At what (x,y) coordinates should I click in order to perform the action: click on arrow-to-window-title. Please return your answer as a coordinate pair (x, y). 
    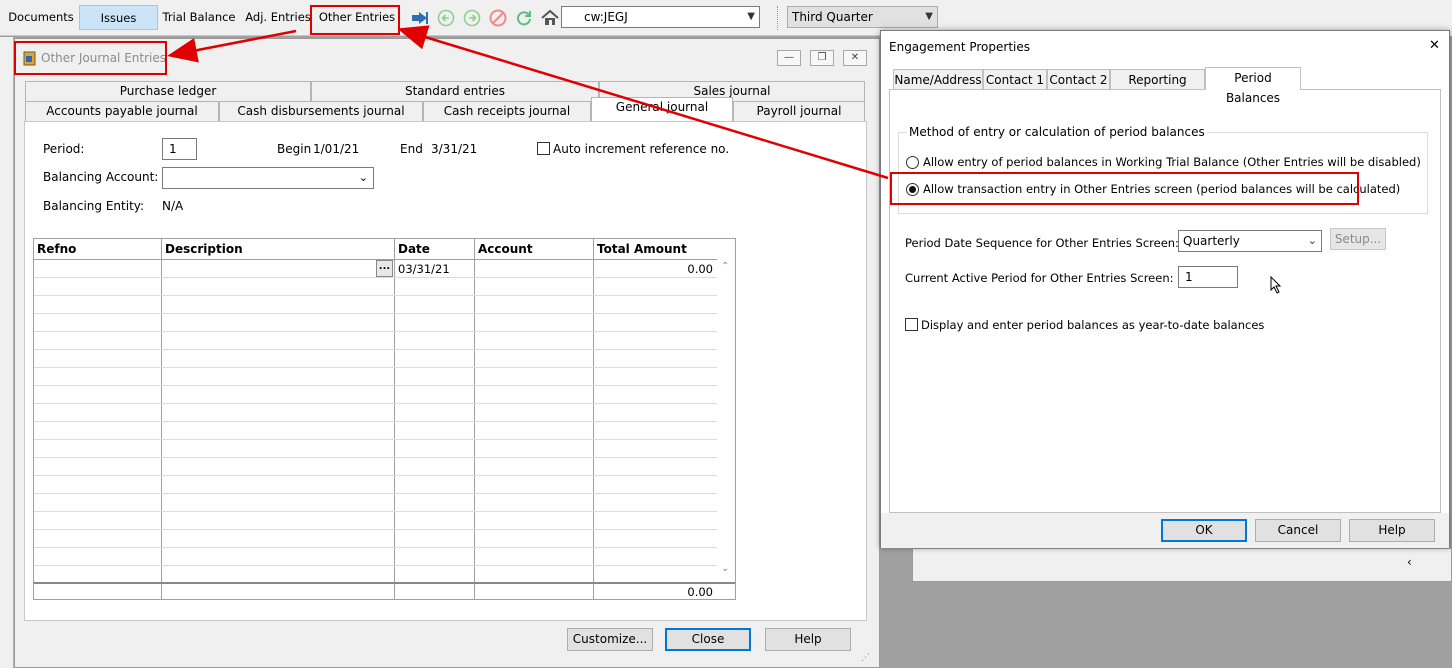
    Looking at the image, I should click on (232, 46).